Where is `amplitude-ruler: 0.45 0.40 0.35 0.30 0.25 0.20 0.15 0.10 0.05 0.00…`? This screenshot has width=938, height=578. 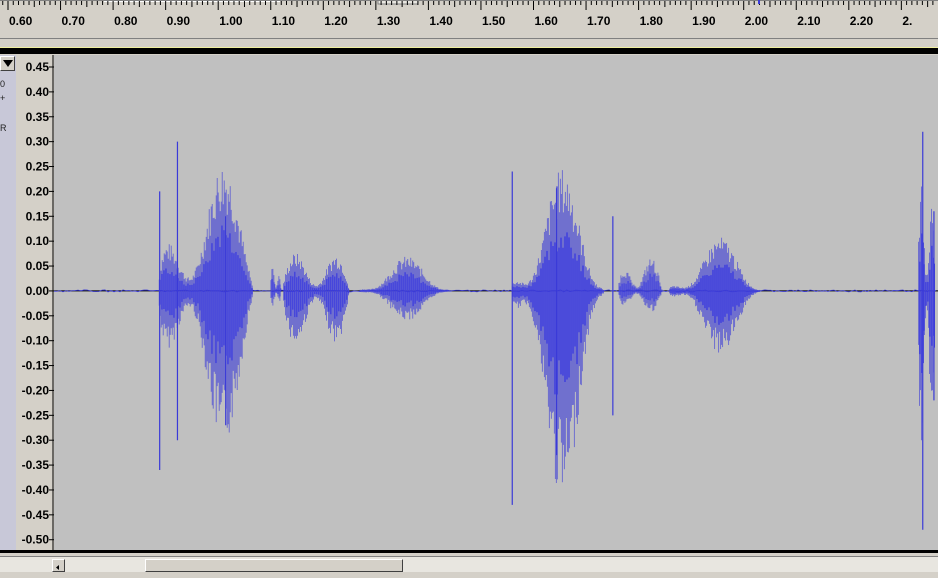
amplitude-ruler: 0.45 0.40 0.35 0.30 0.25 0.20 0.15 0.10 0.05 0.00… is located at coordinates (35, 303).